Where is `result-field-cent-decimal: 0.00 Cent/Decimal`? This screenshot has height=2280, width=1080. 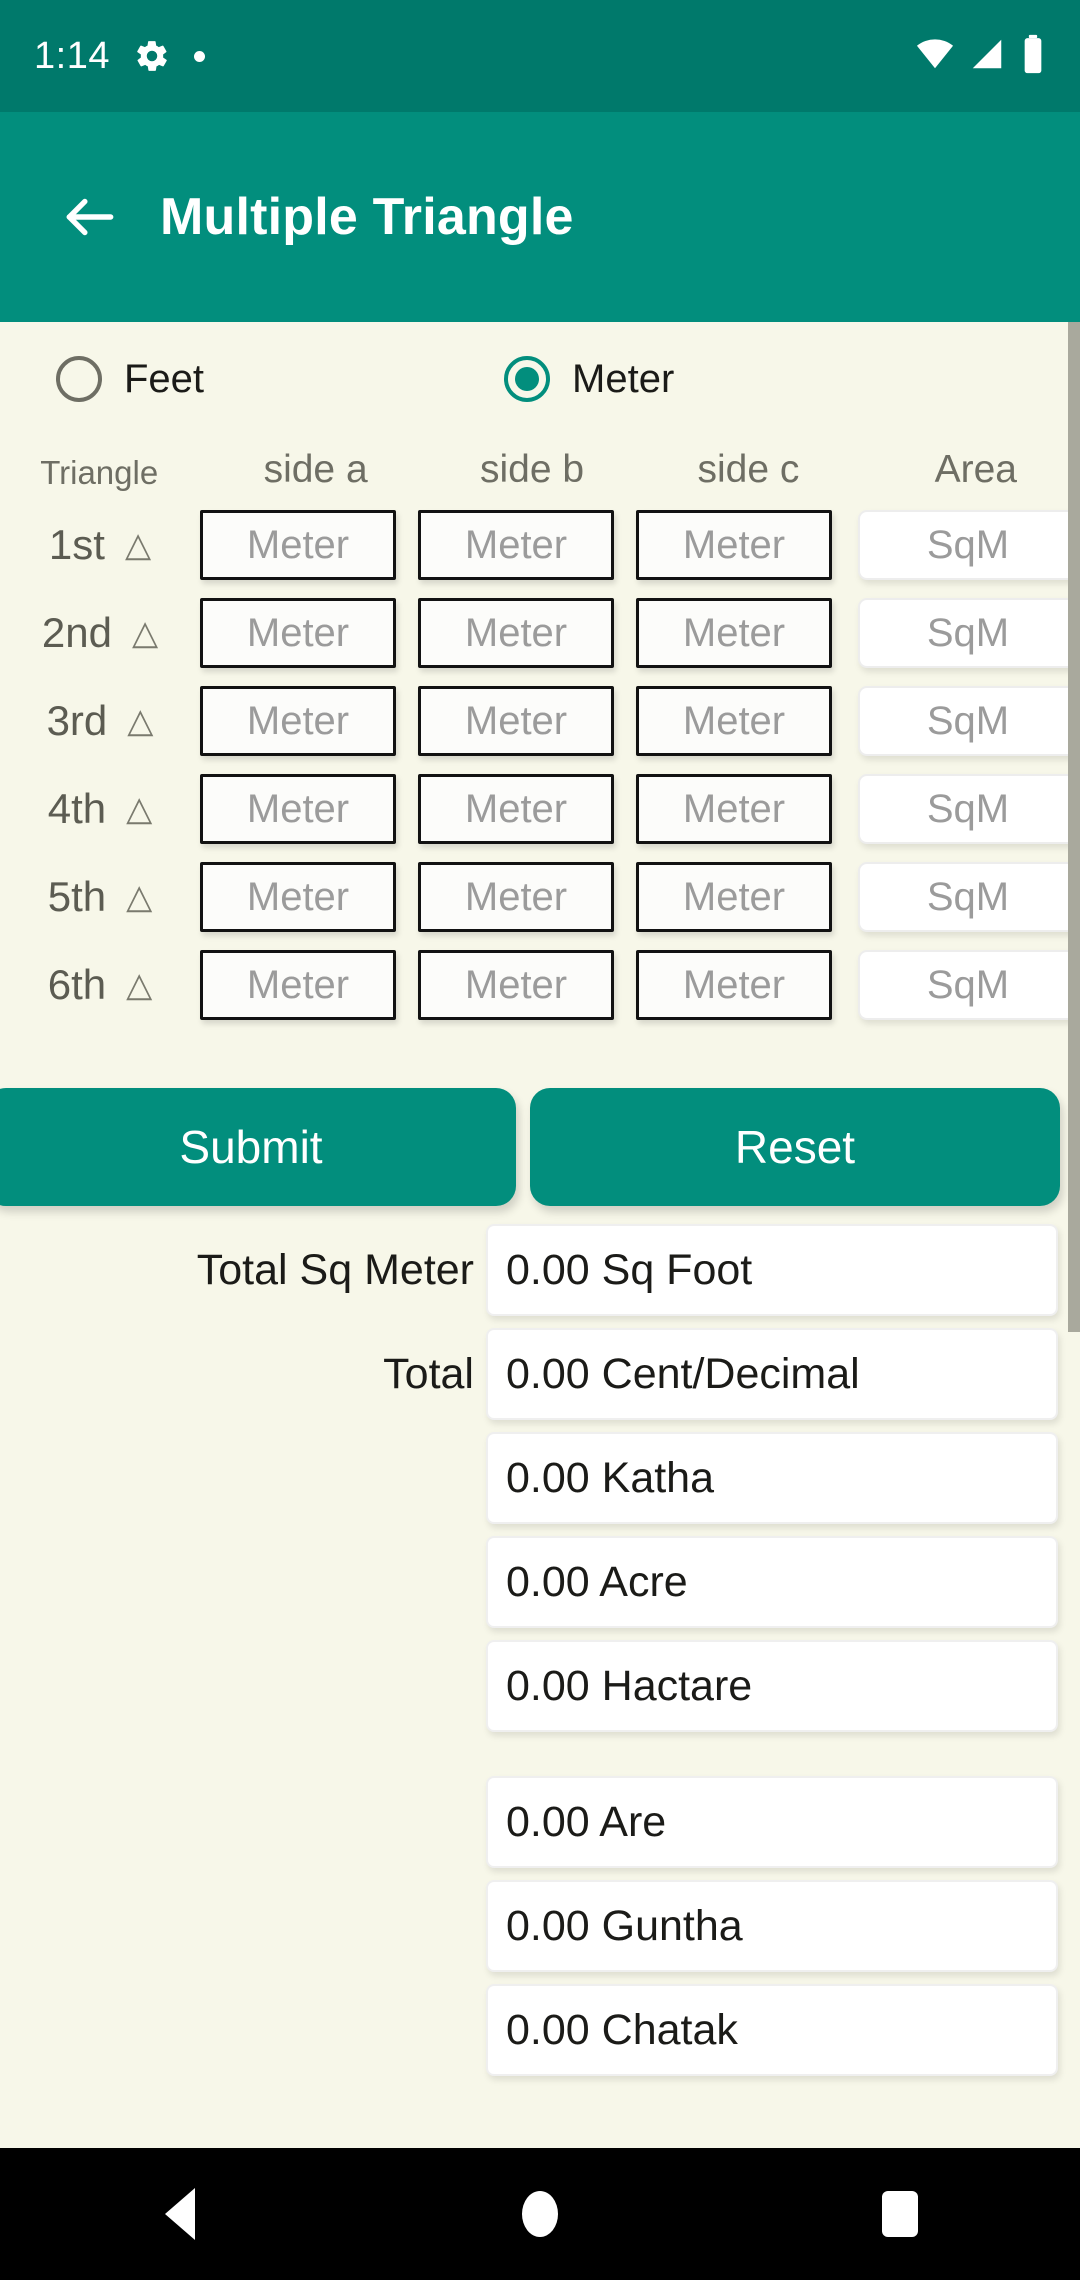 result-field-cent-decimal: 0.00 Cent/Decimal is located at coordinates (772, 1374).